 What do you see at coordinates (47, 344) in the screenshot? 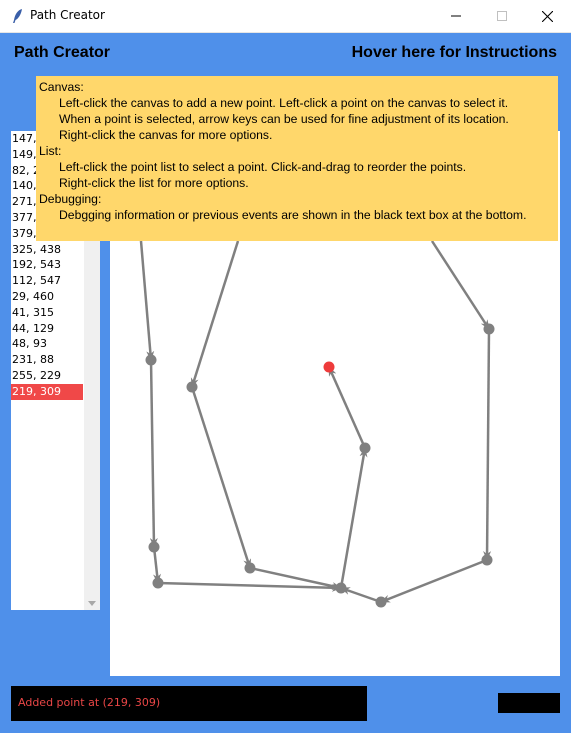
I see `list-item: 48, 93` at bounding box center [47, 344].